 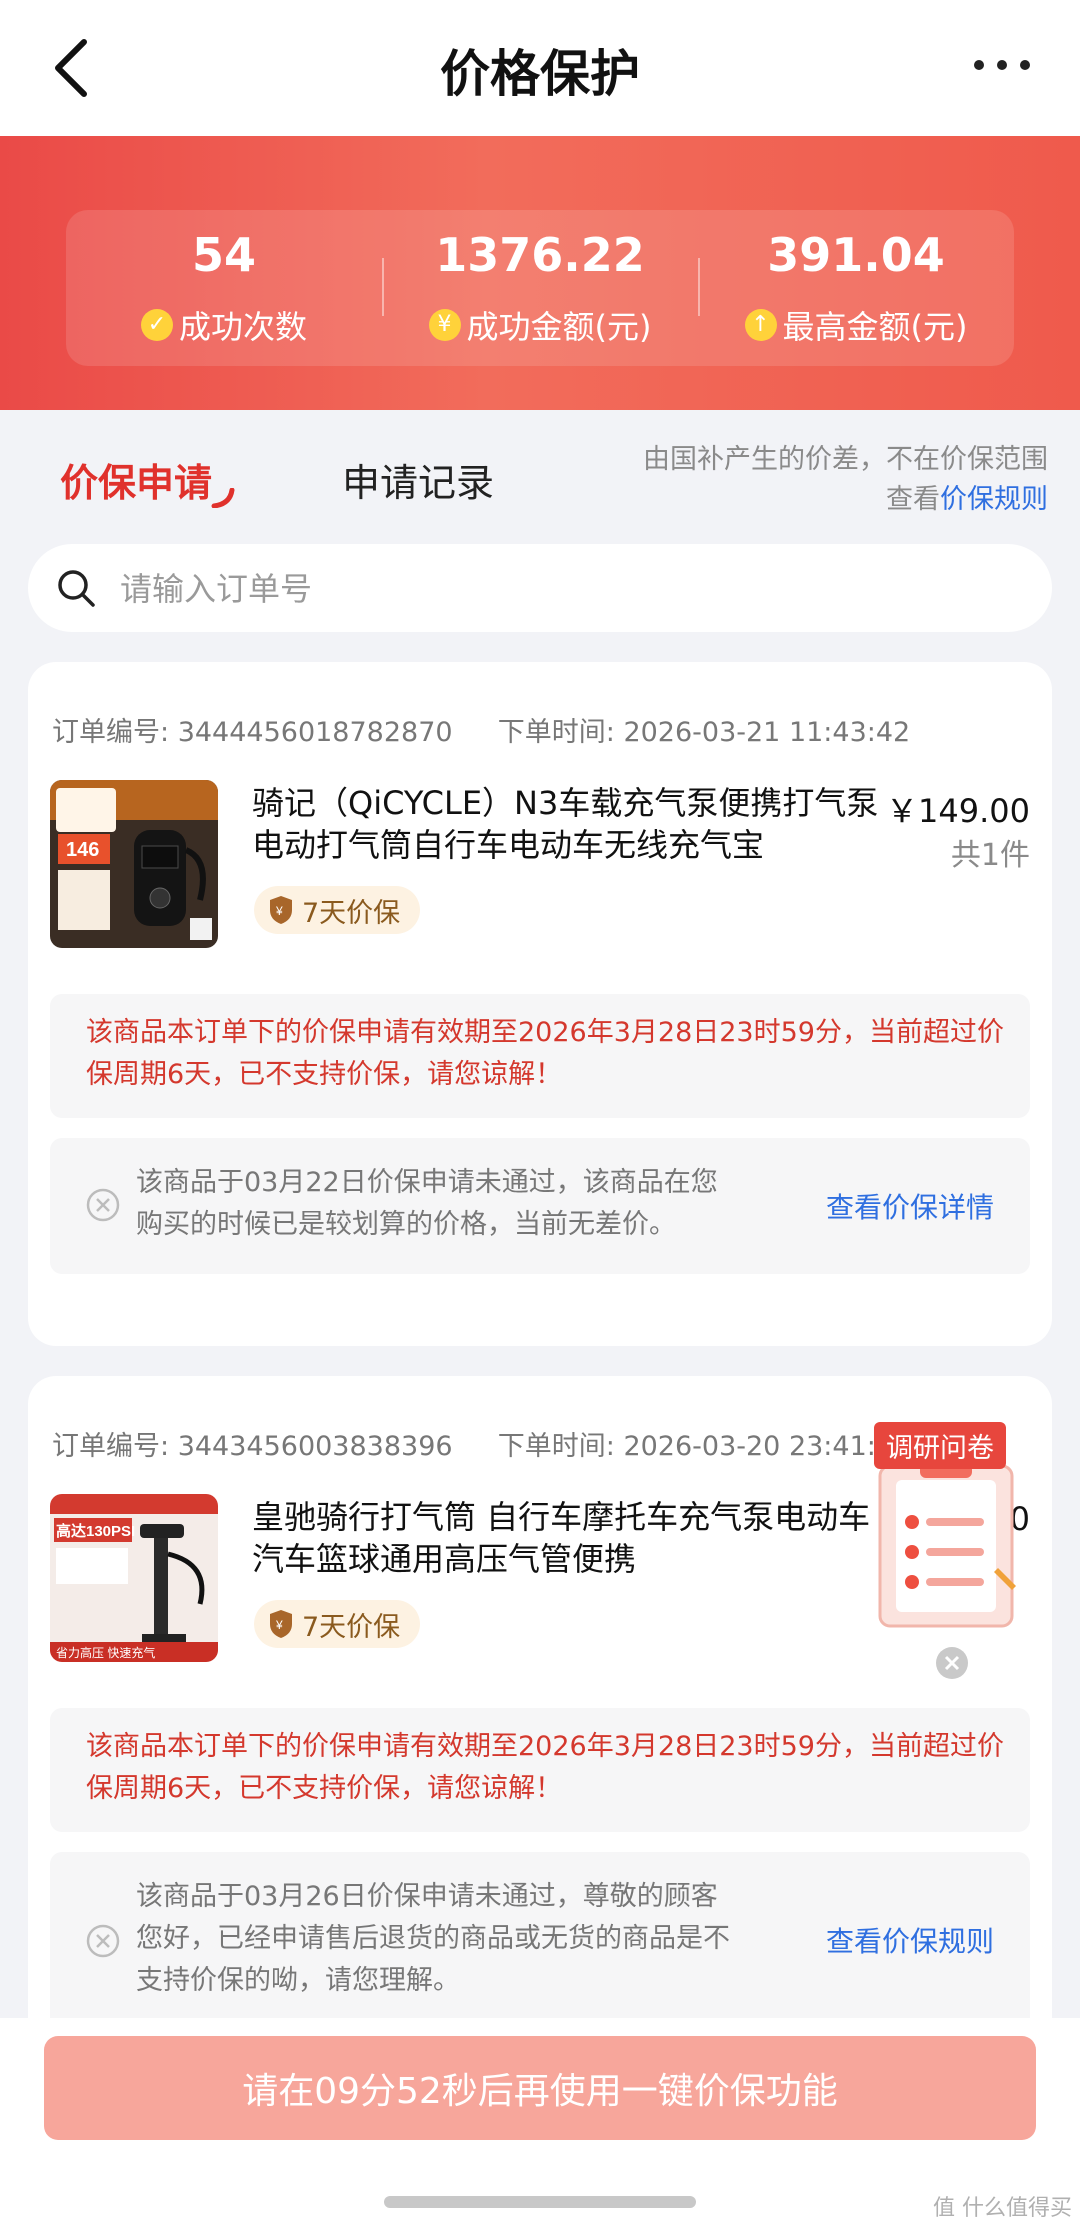 I want to click on stat-value: 54, so click(x=223, y=255).